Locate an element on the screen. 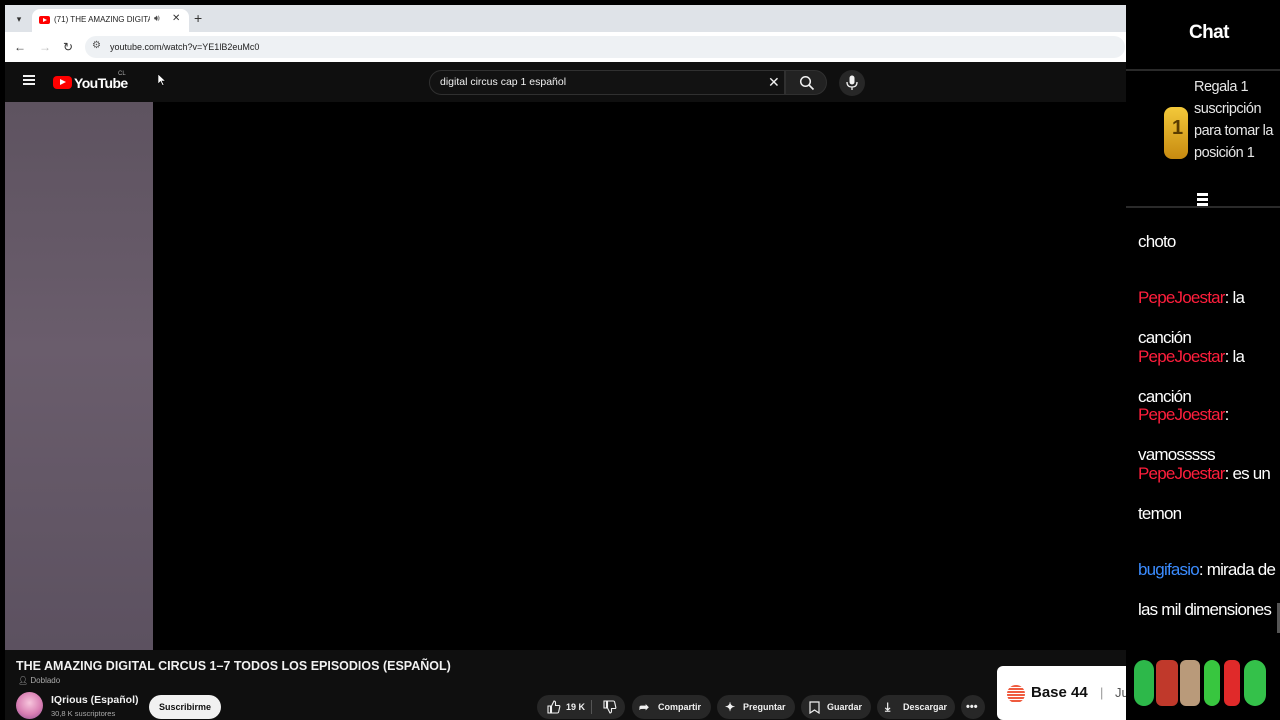 The width and height of the screenshot is (1280, 720). download-button: ⤓ Descargar is located at coordinates (916, 707).